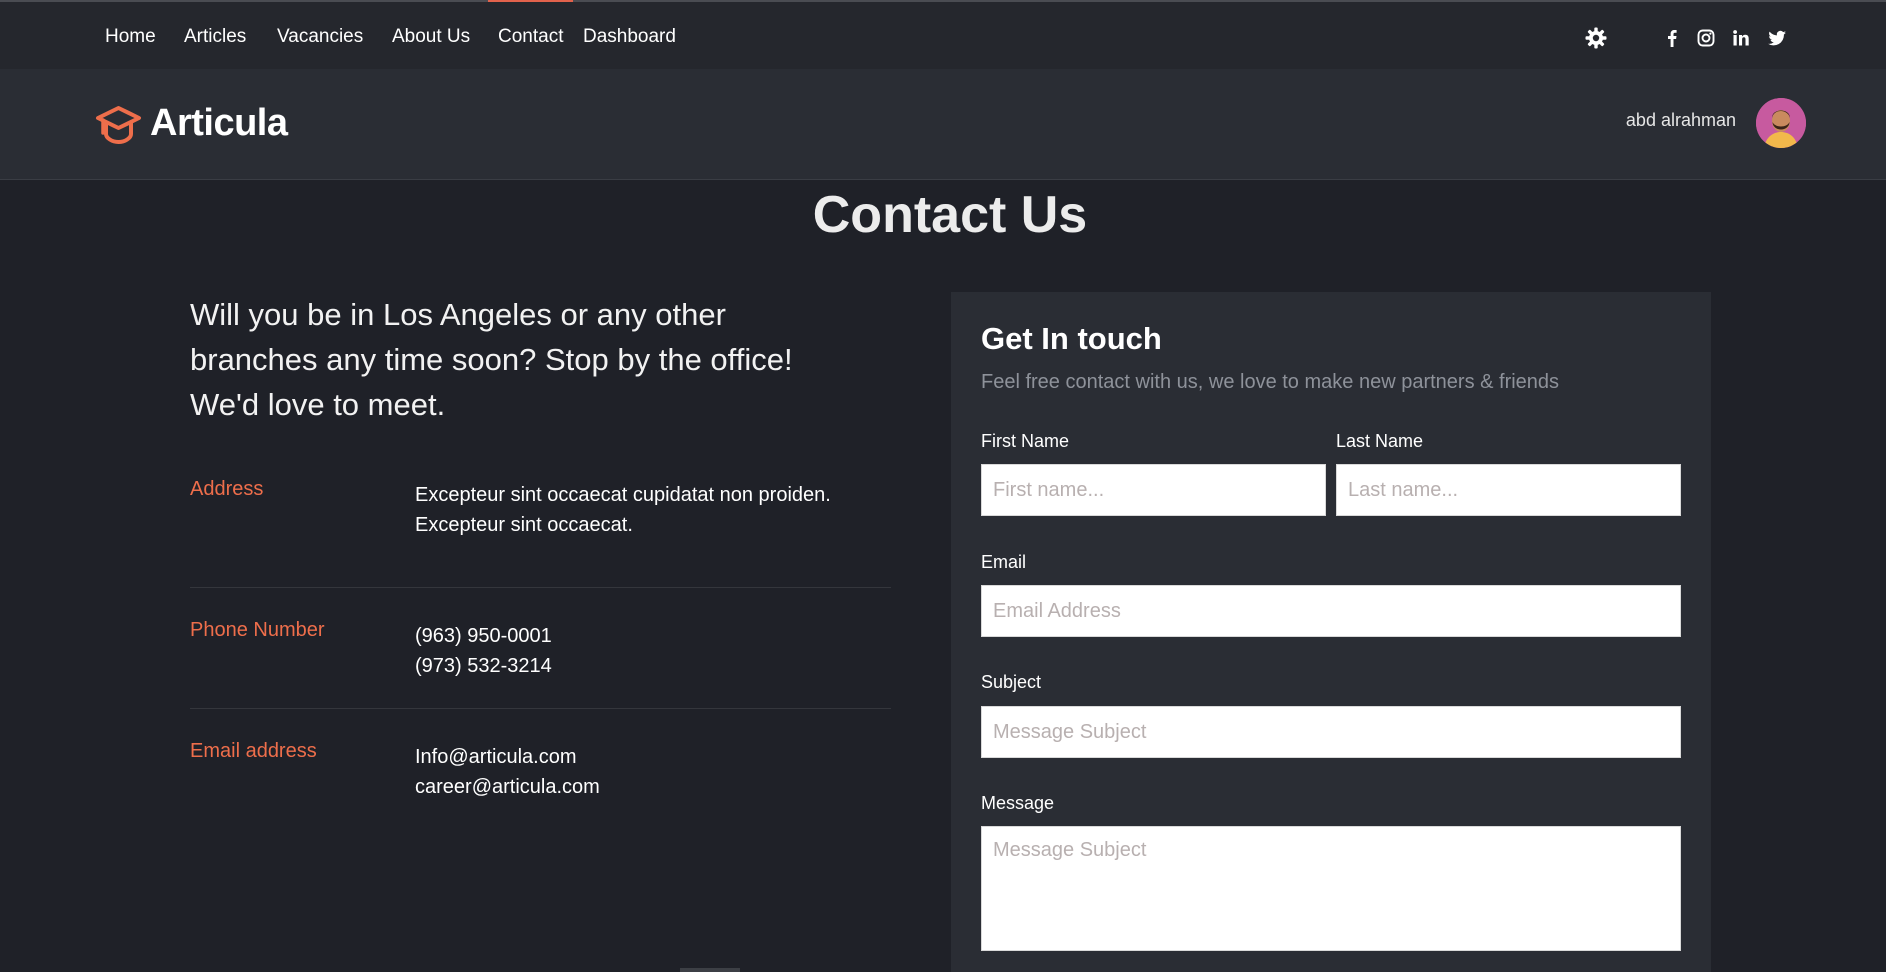 Image resolution: width=1886 pixels, height=972 pixels. What do you see at coordinates (1331, 888) in the screenshot?
I see `message-textarea` at bounding box center [1331, 888].